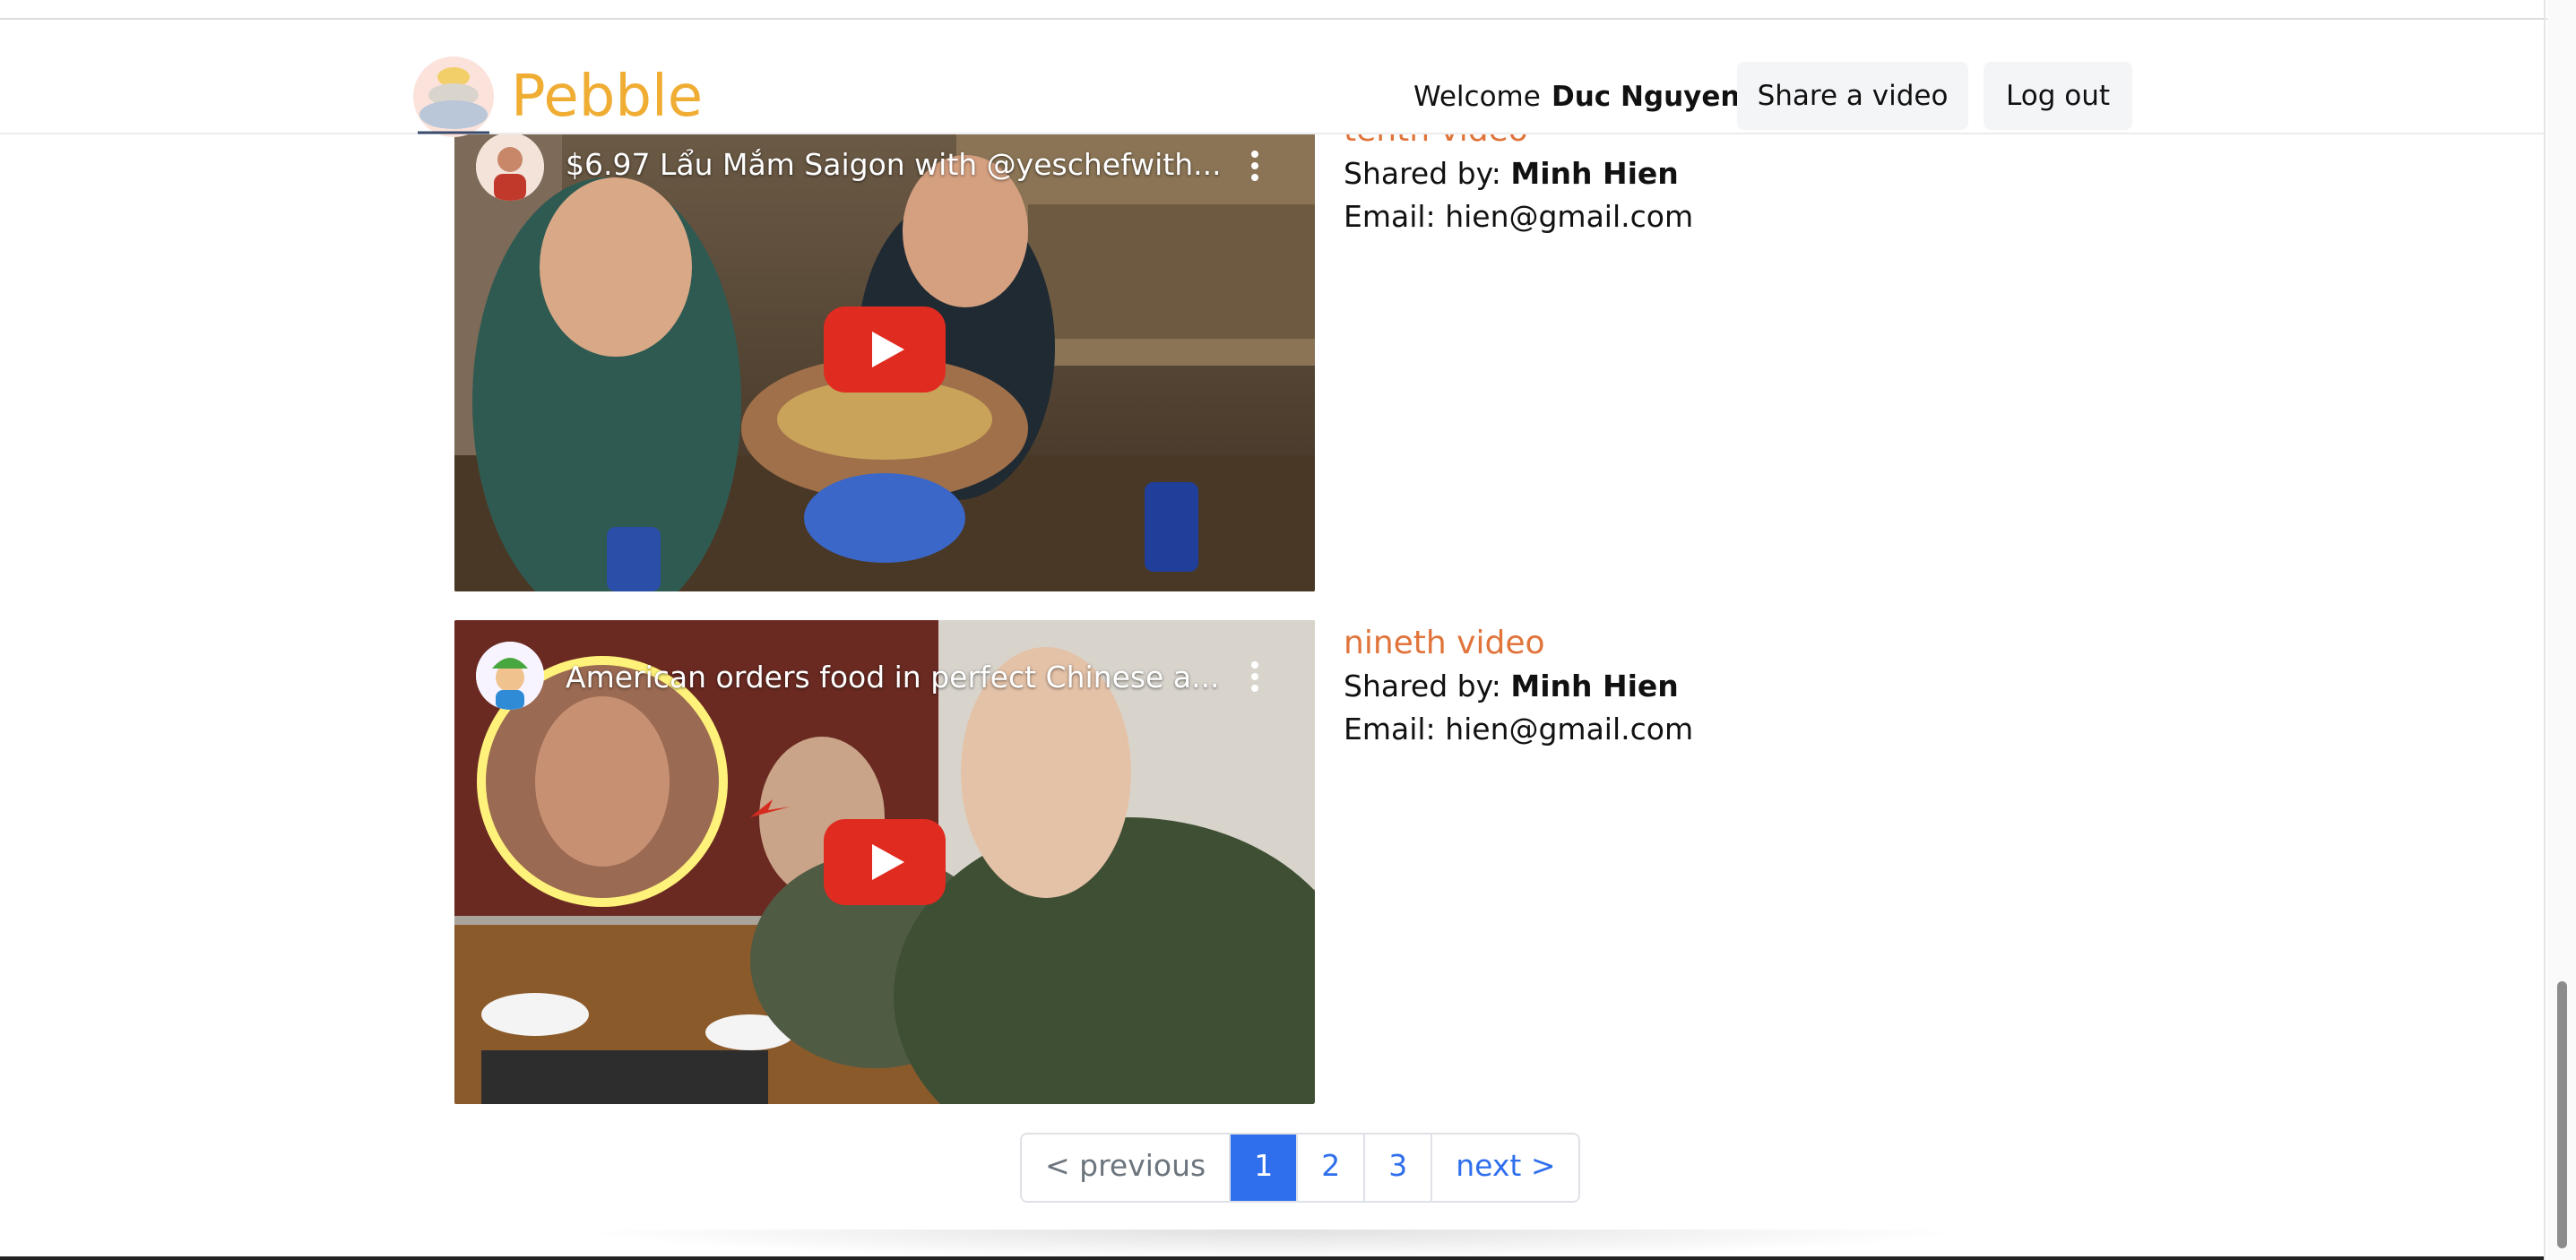 The width and height of the screenshot is (2576, 1260). What do you see at coordinates (453, 97) in the screenshot?
I see `pebble-logo-icon` at bounding box center [453, 97].